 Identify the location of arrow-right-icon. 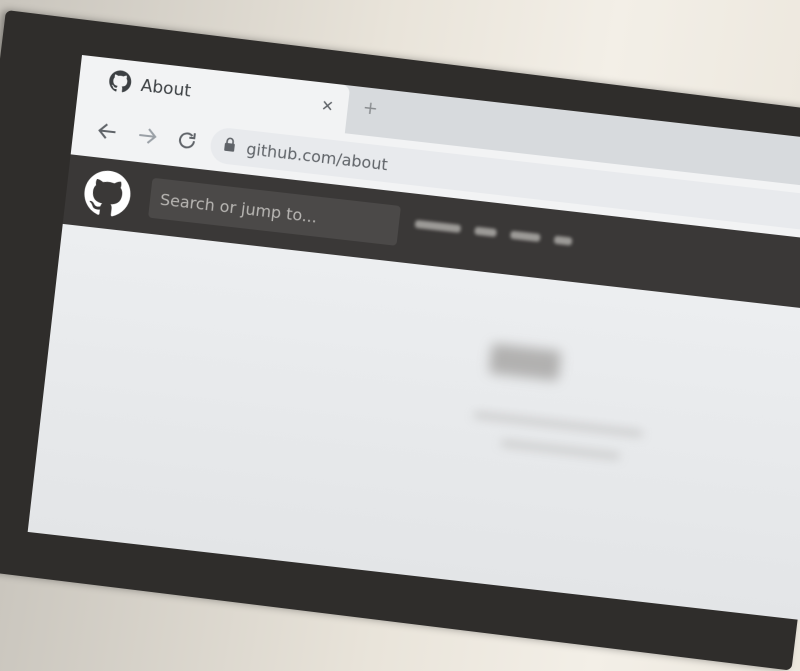
(148, 136).